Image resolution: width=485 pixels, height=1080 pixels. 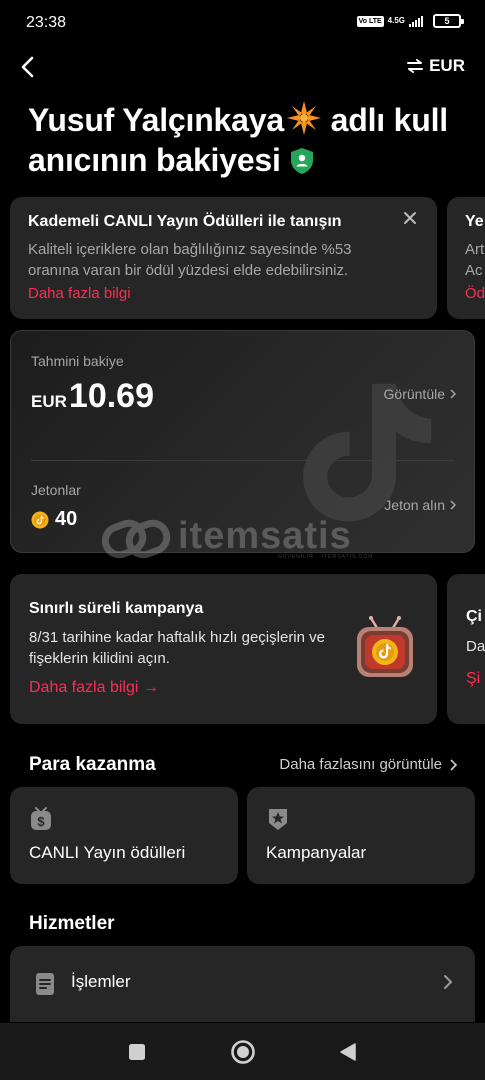 I want to click on battery-level: 5, so click(x=447, y=21).